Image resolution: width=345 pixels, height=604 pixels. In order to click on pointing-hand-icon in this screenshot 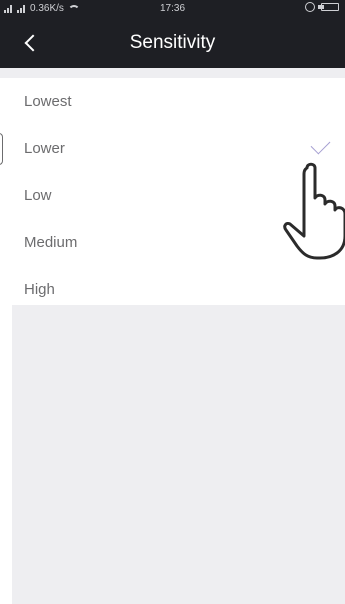, I will do `click(314, 211)`.